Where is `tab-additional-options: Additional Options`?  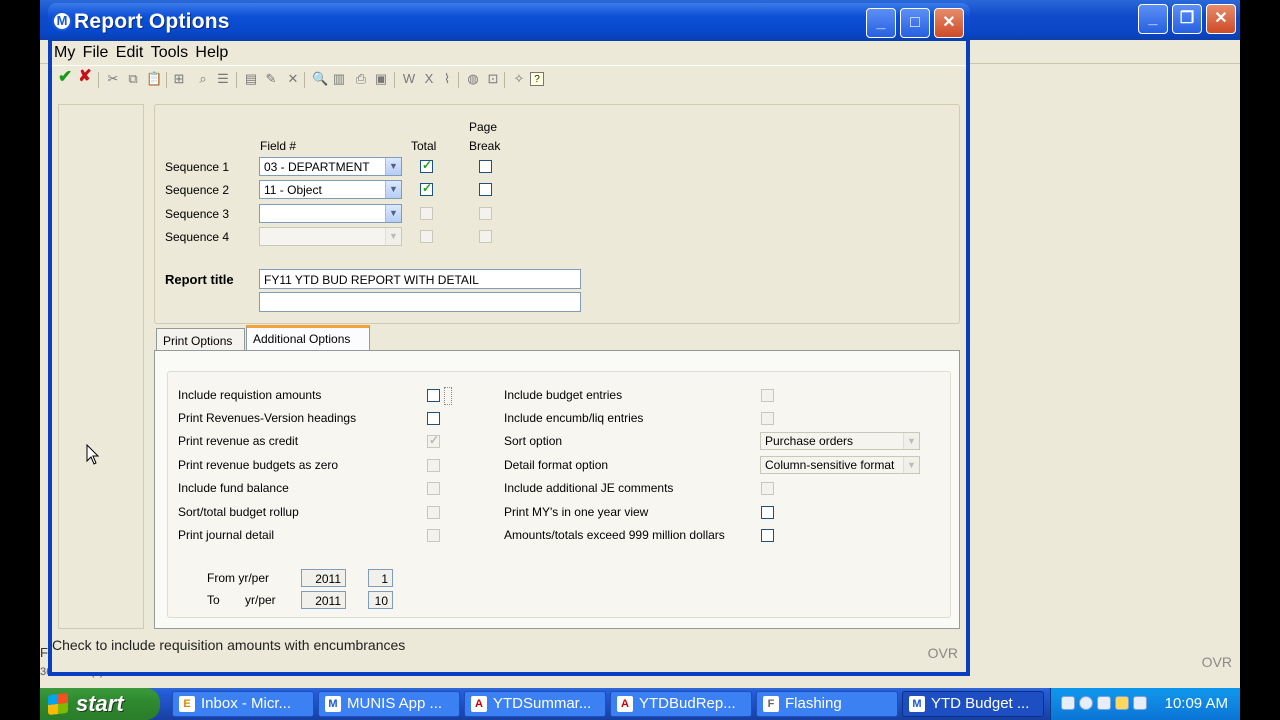
tab-additional-options: Additional Options is located at coordinates (308, 338).